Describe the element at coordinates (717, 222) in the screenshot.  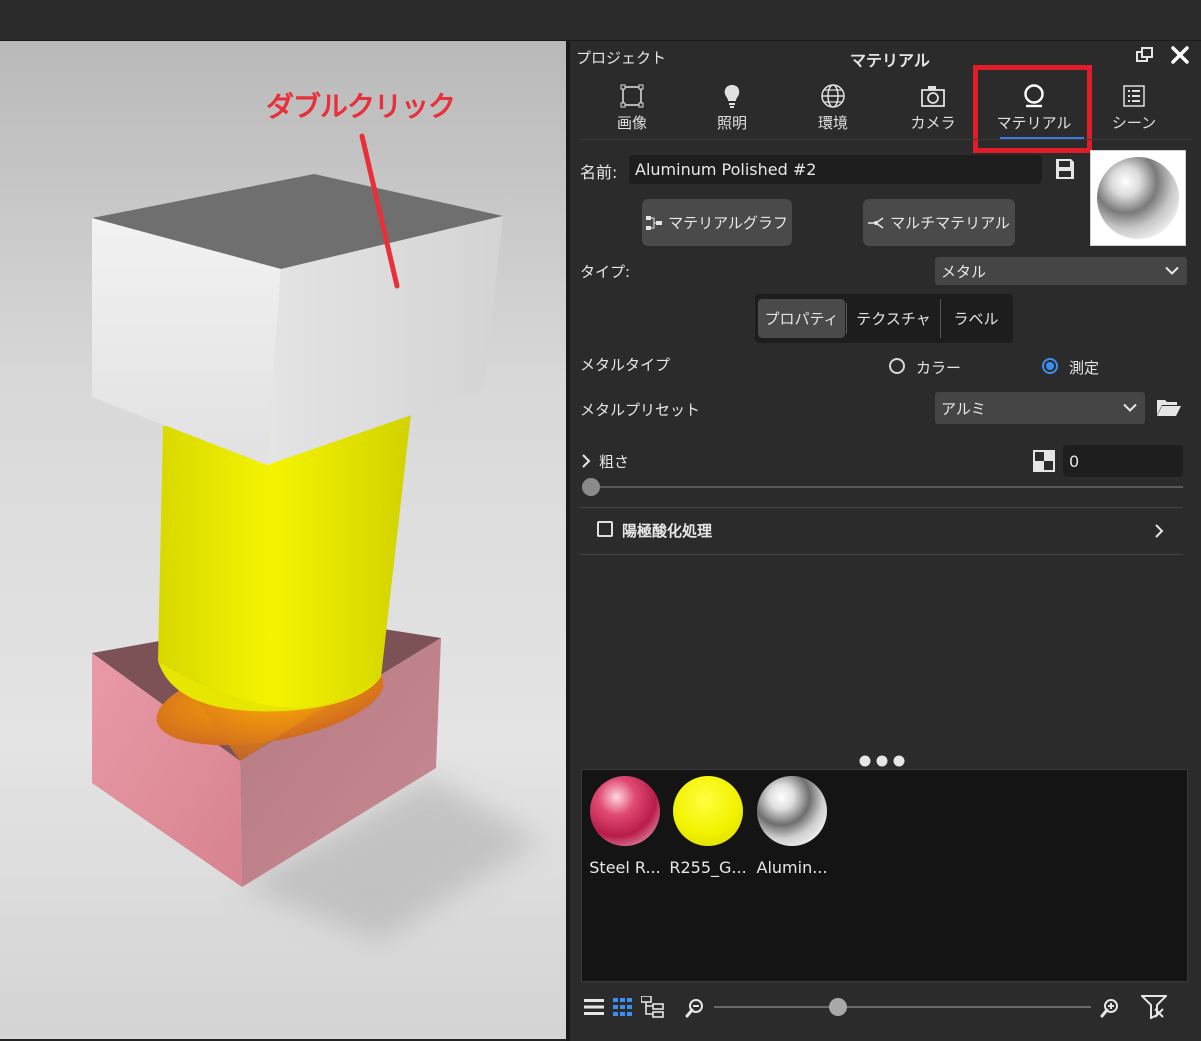
I see `material-graph-button: マテリアルグラフ` at that location.